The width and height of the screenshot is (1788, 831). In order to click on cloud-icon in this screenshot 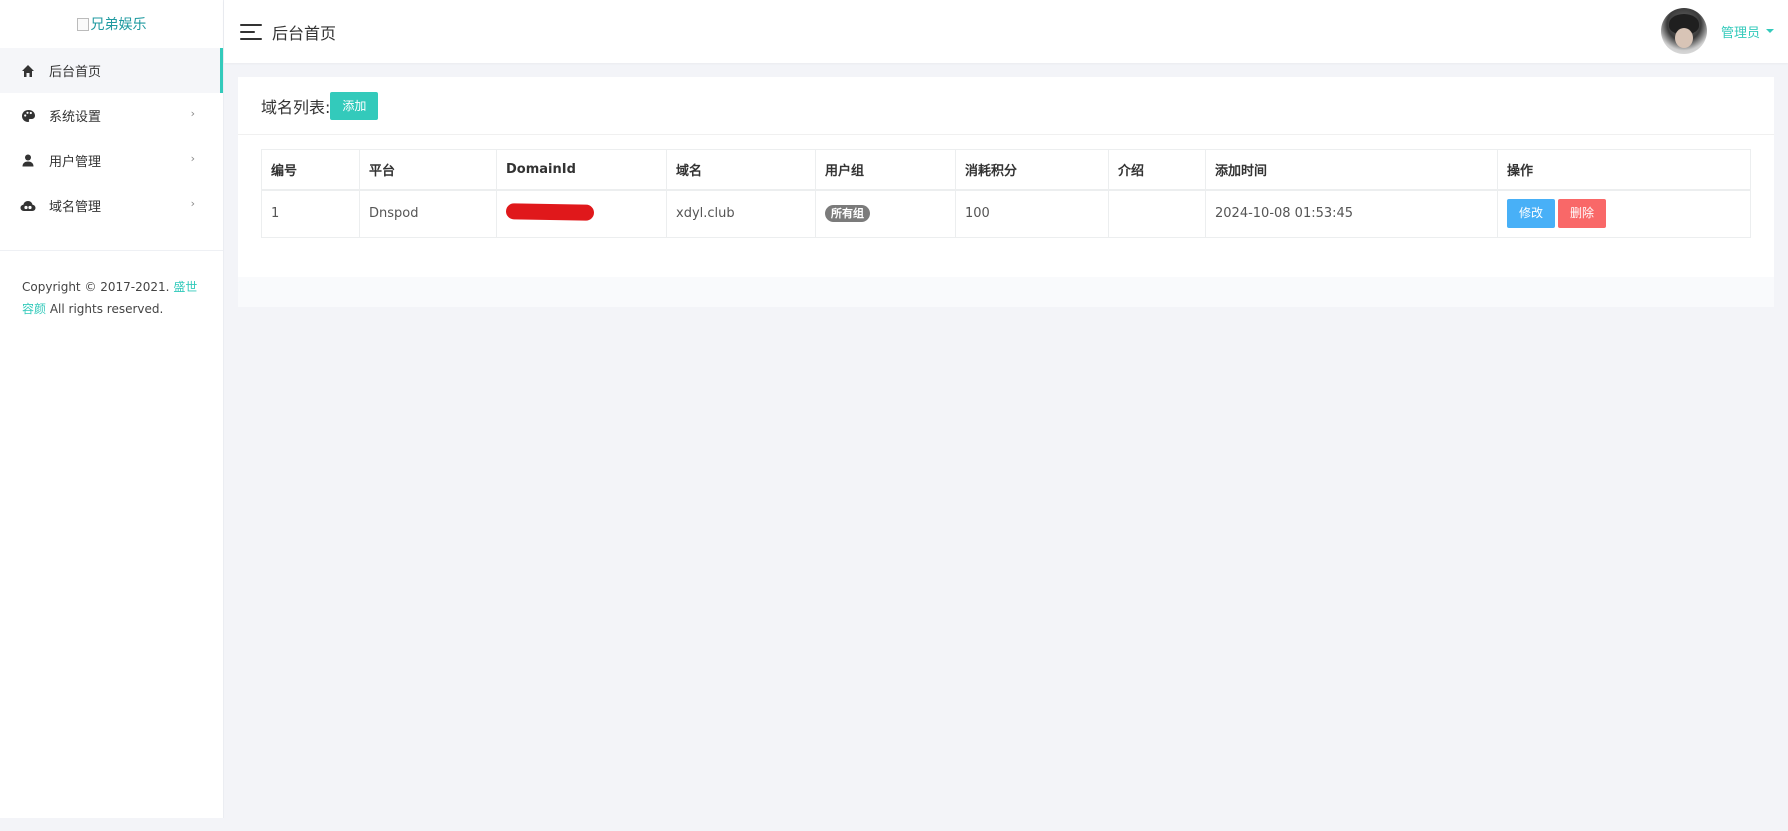, I will do `click(28, 206)`.